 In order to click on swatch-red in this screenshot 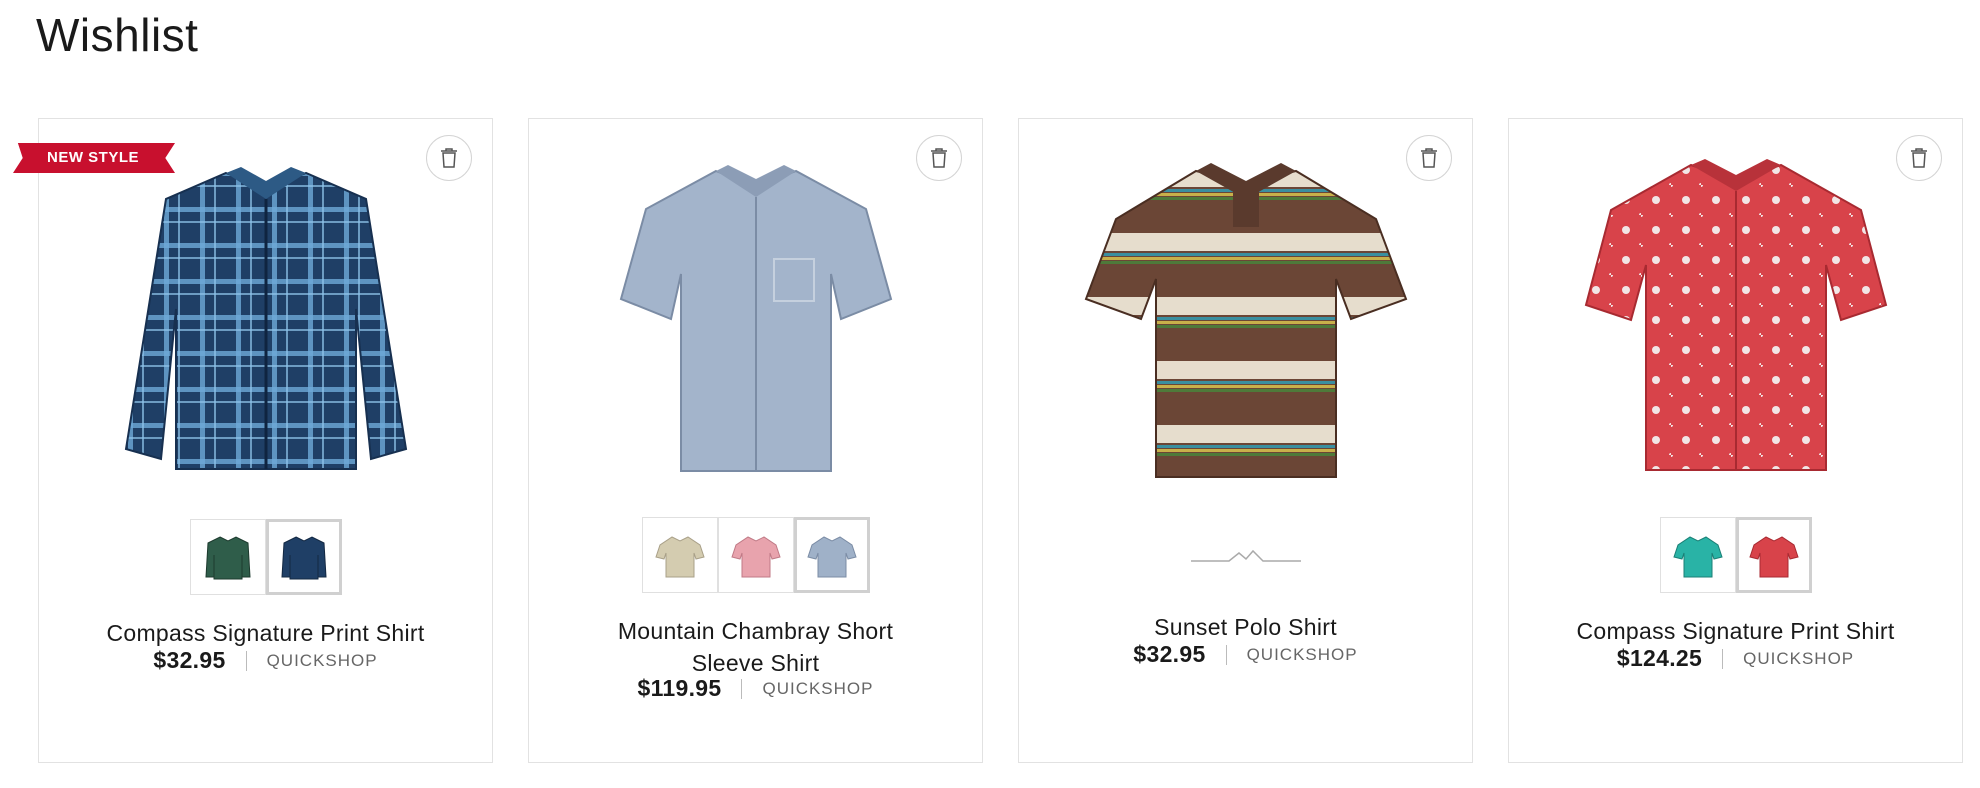, I will do `click(1773, 555)`.